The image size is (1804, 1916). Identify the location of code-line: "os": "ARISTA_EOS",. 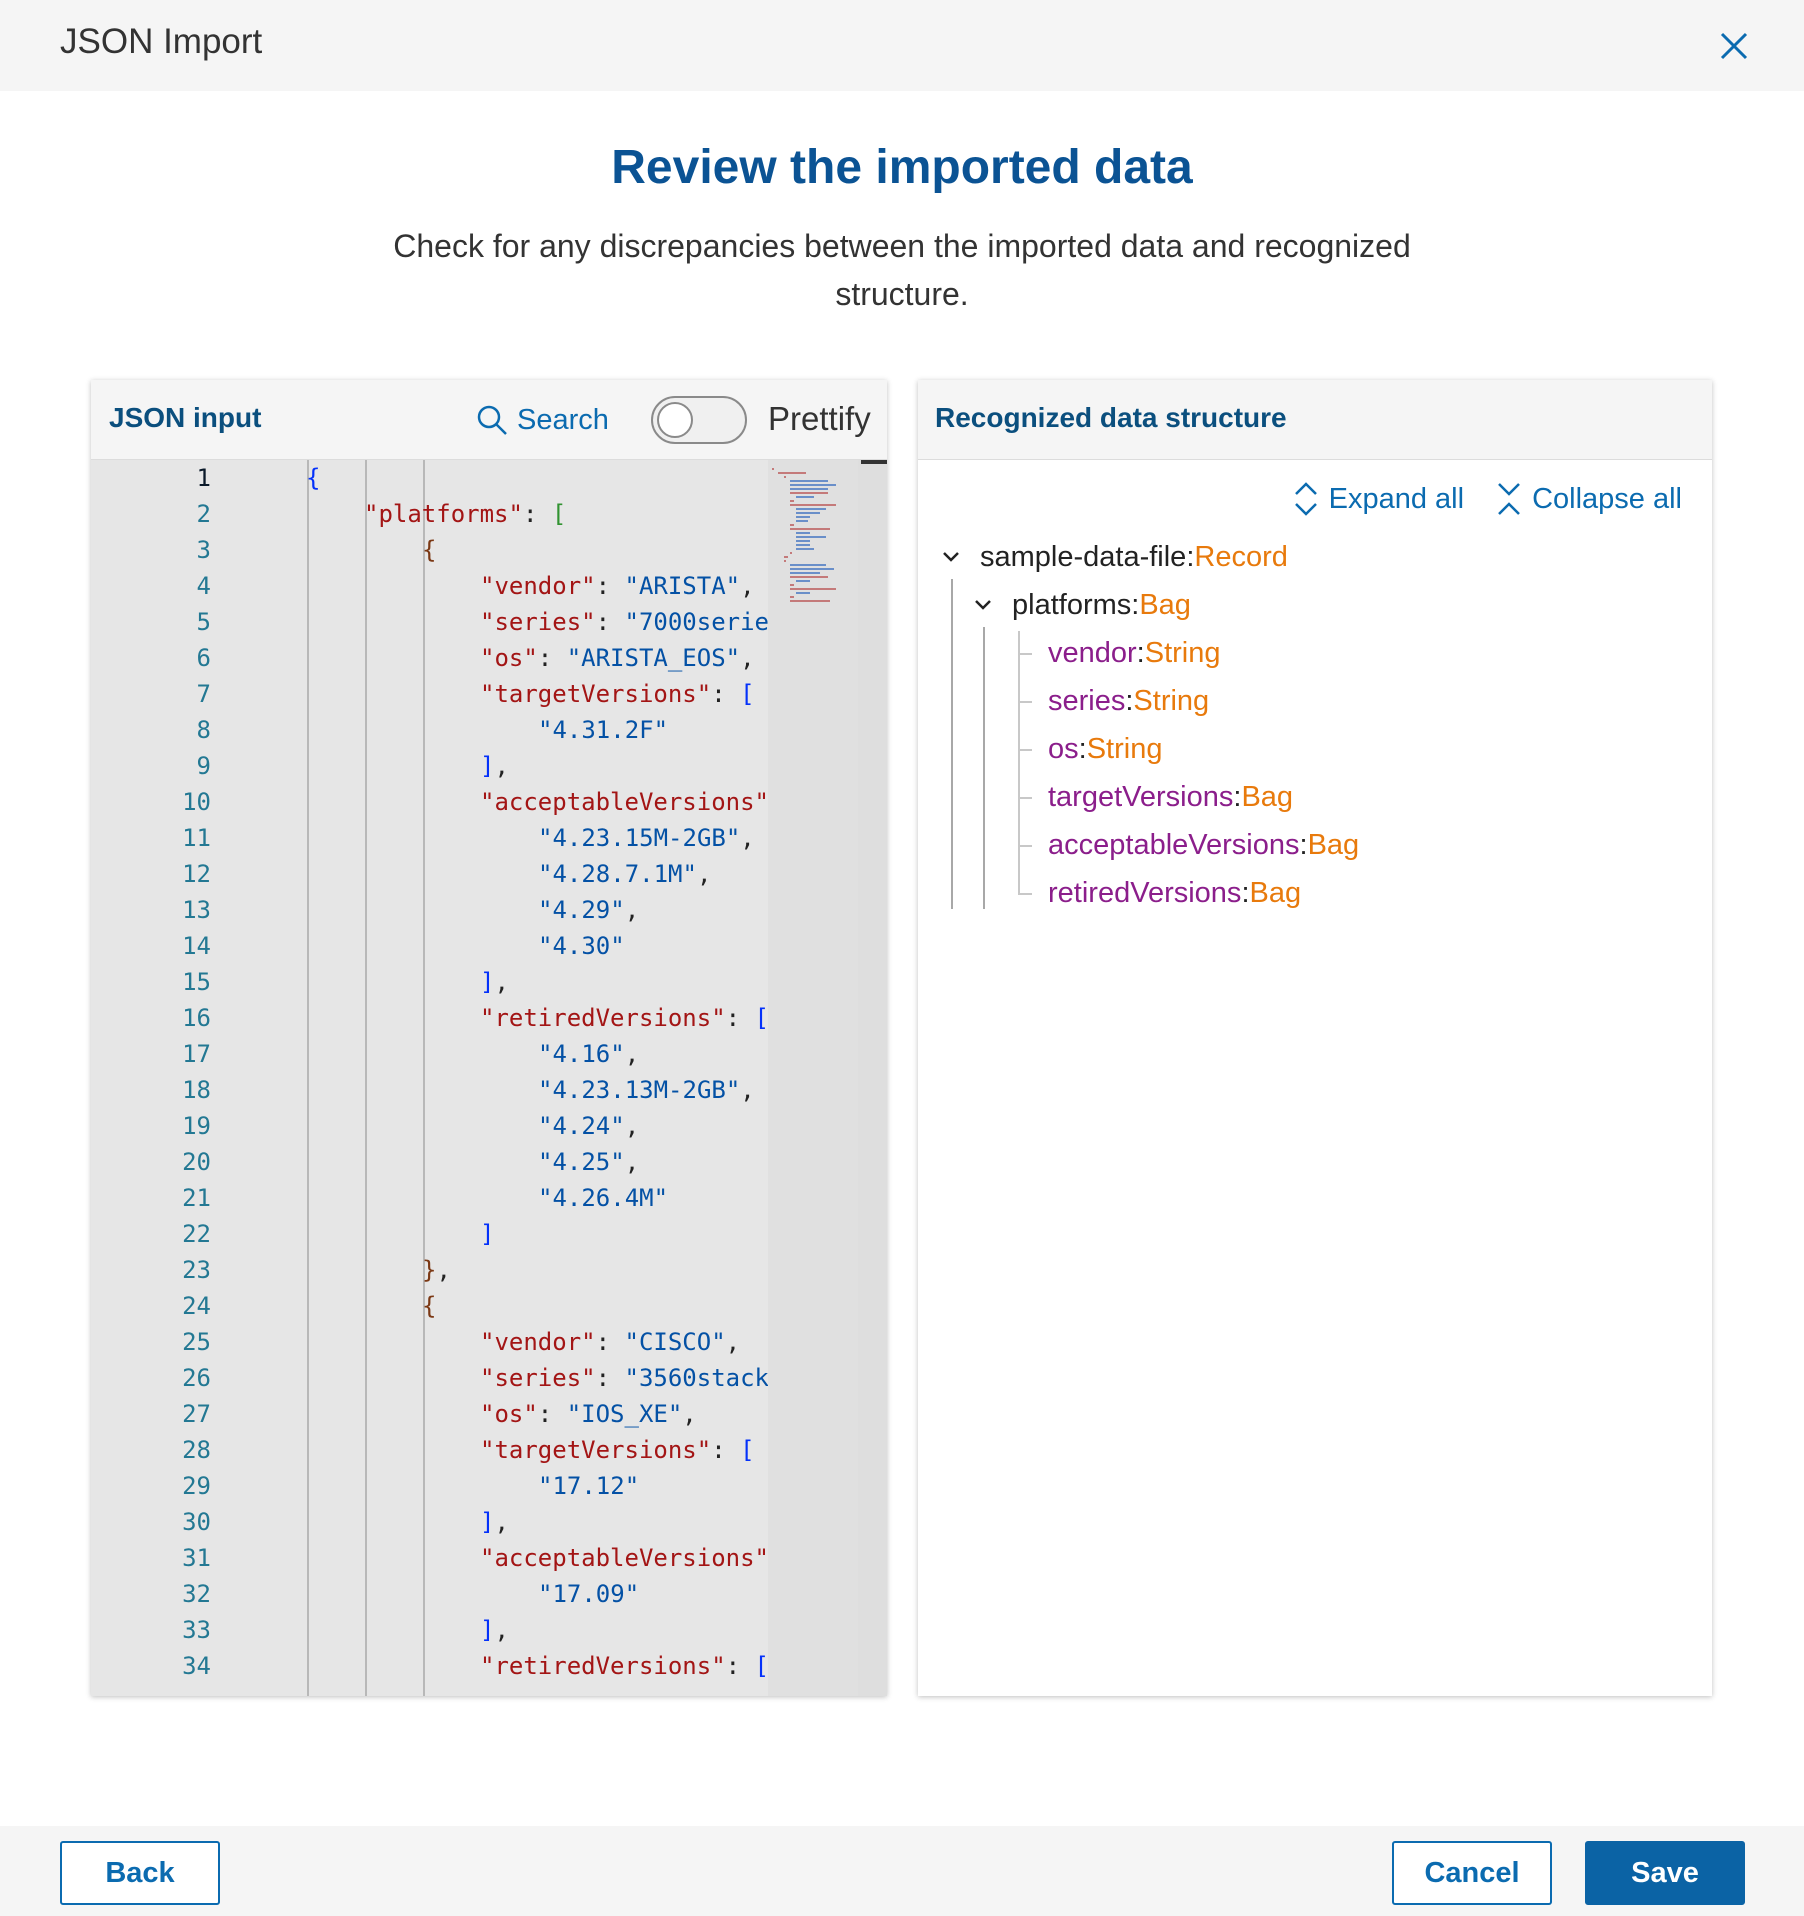
(492, 658).